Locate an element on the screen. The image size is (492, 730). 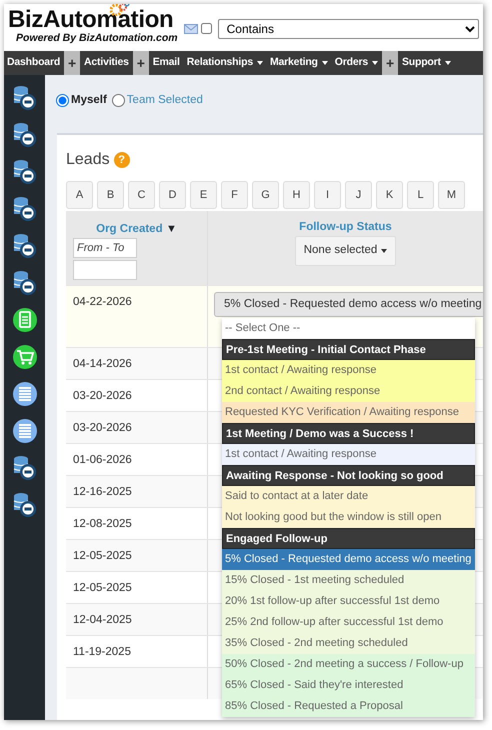
dropdown-option: 15% Closed - 1st meeting scheduled is located at coordinates (348, 580).